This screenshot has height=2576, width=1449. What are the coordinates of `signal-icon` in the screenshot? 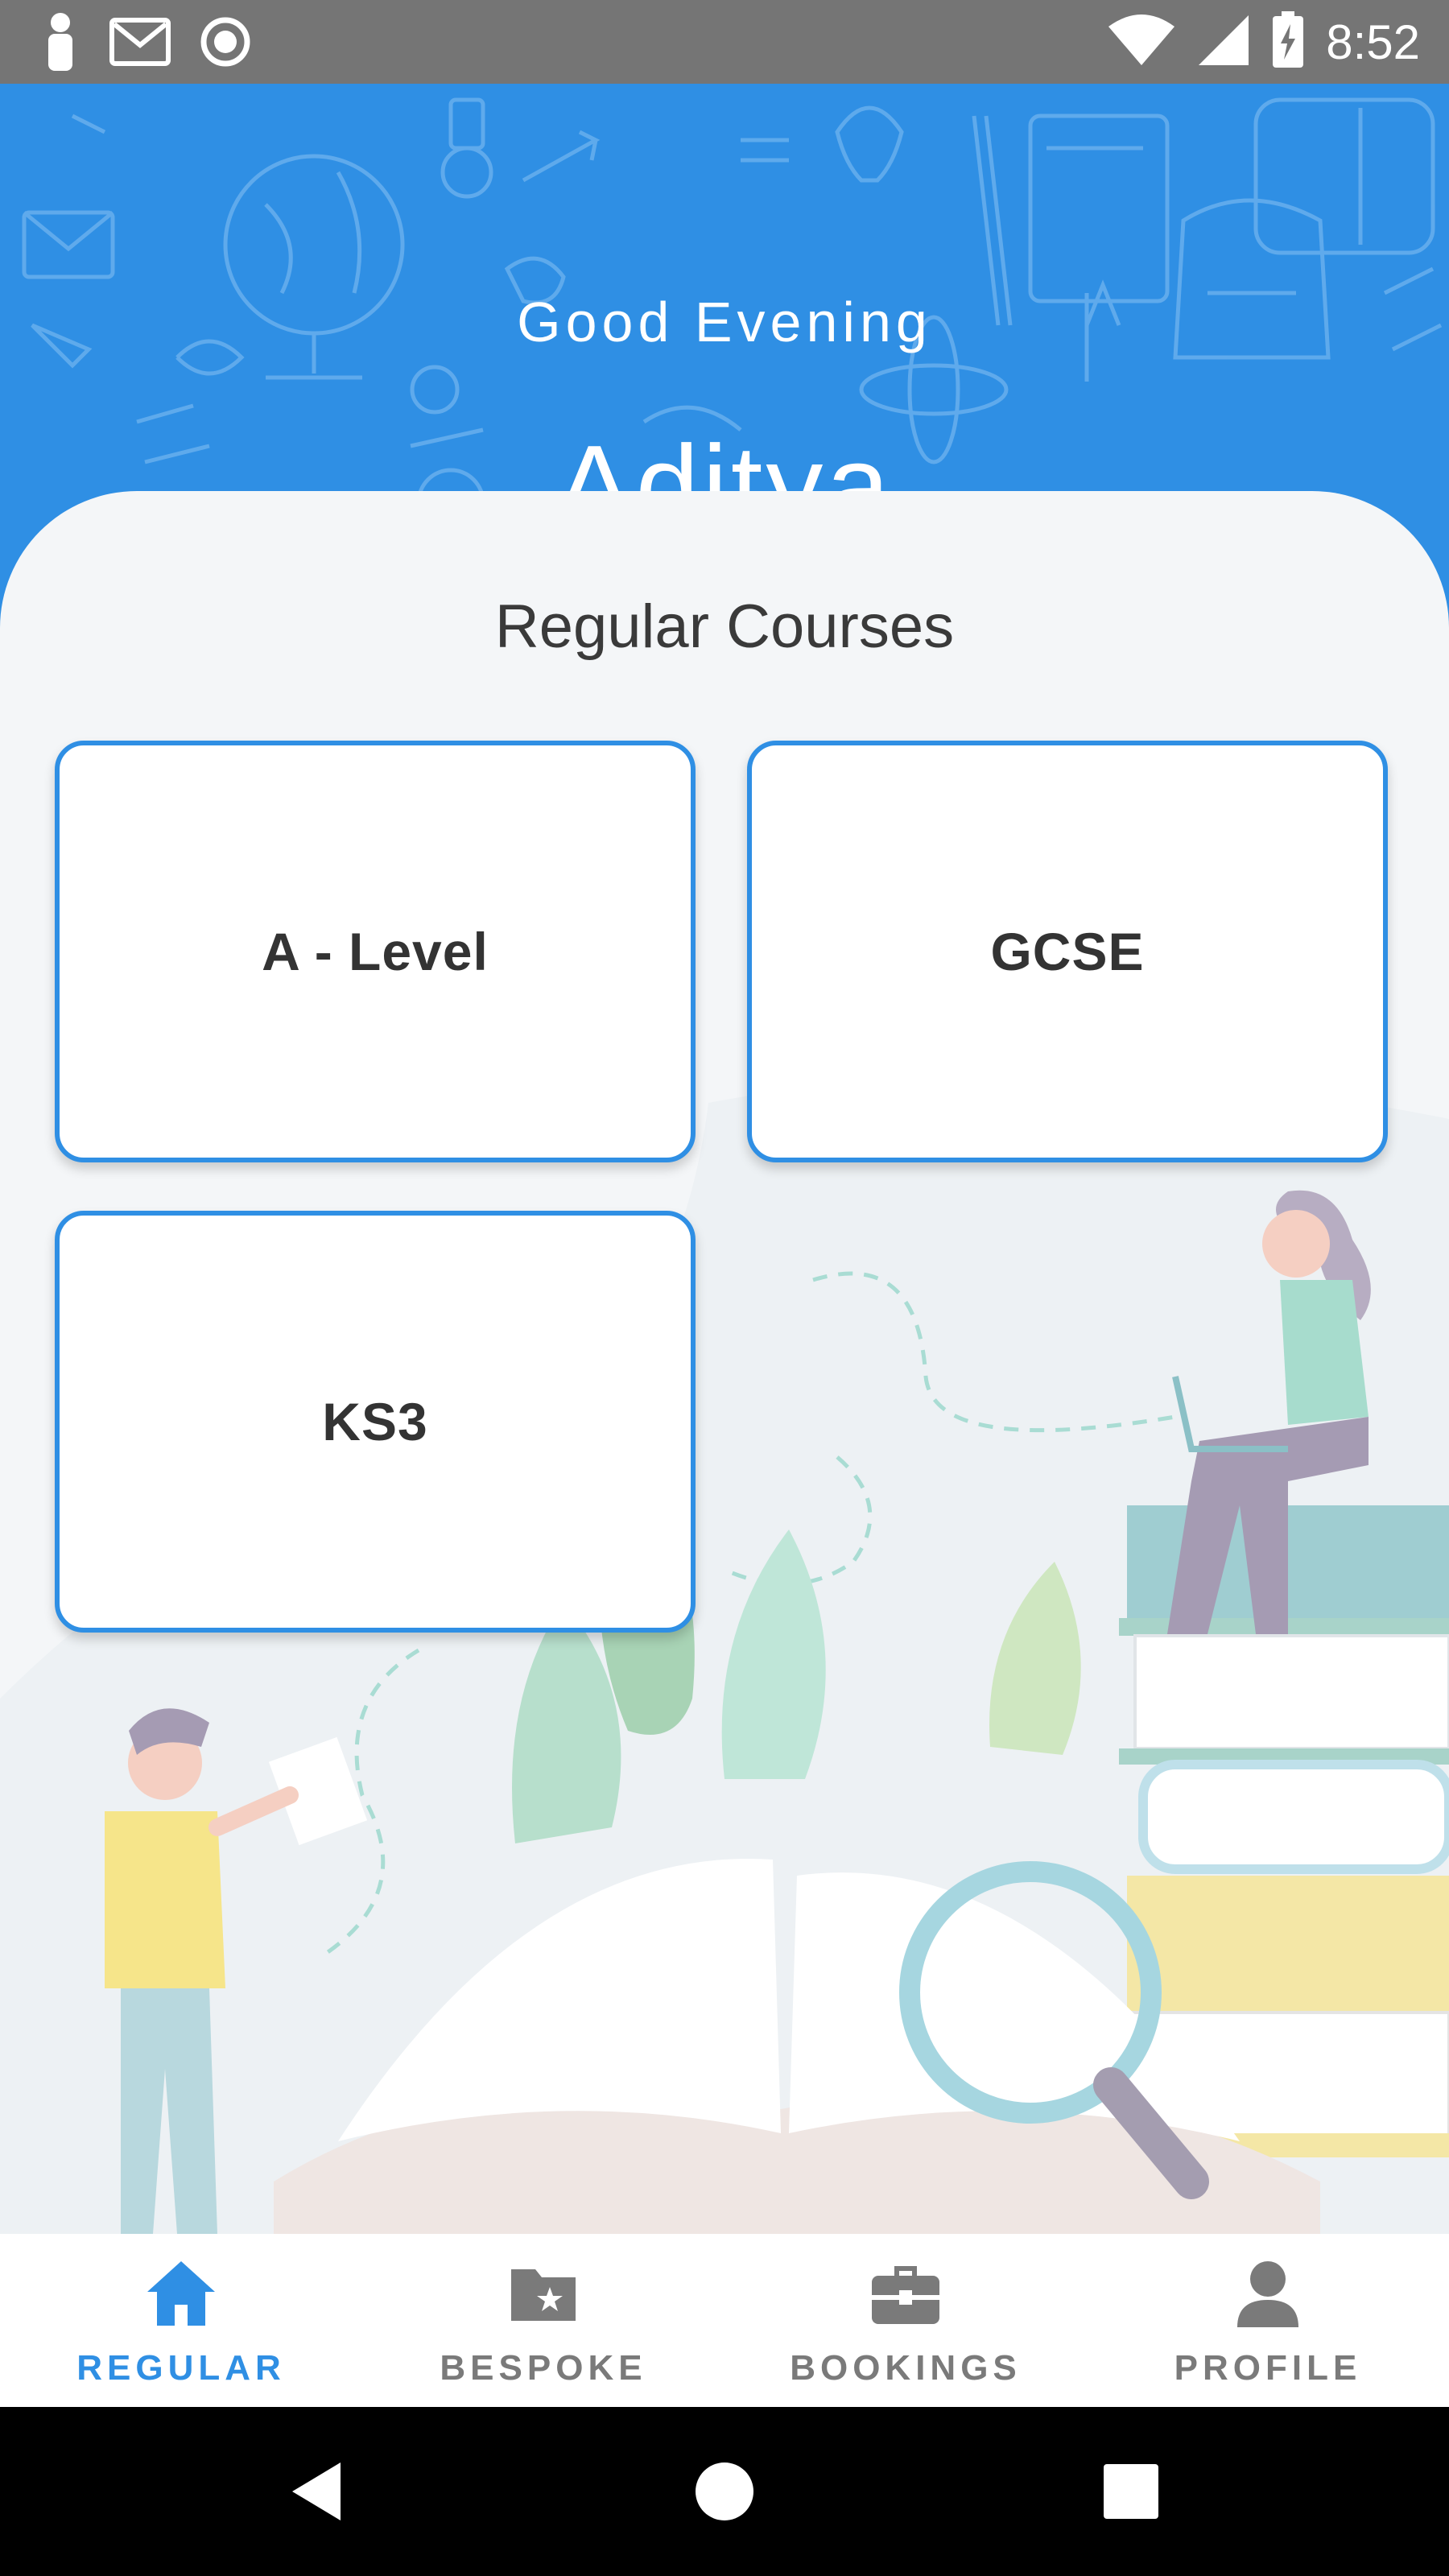 It's located at (1223, 42).